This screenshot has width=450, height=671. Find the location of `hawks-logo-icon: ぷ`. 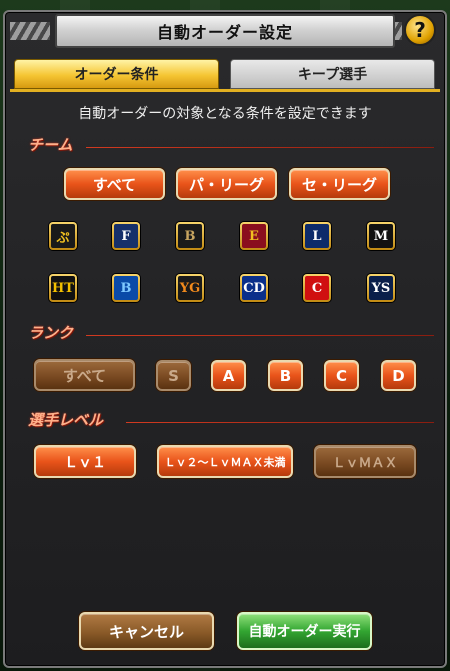

hawks-logo-icon: ぷ is located at coordinates (63, 236).